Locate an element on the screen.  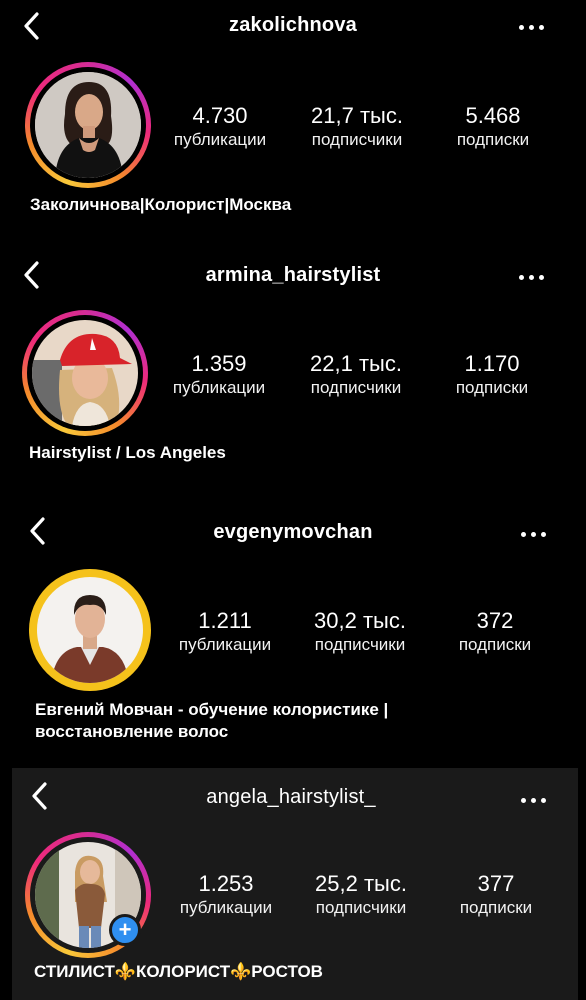
username: armina_hairstylist is located at coordinates (293, 275).